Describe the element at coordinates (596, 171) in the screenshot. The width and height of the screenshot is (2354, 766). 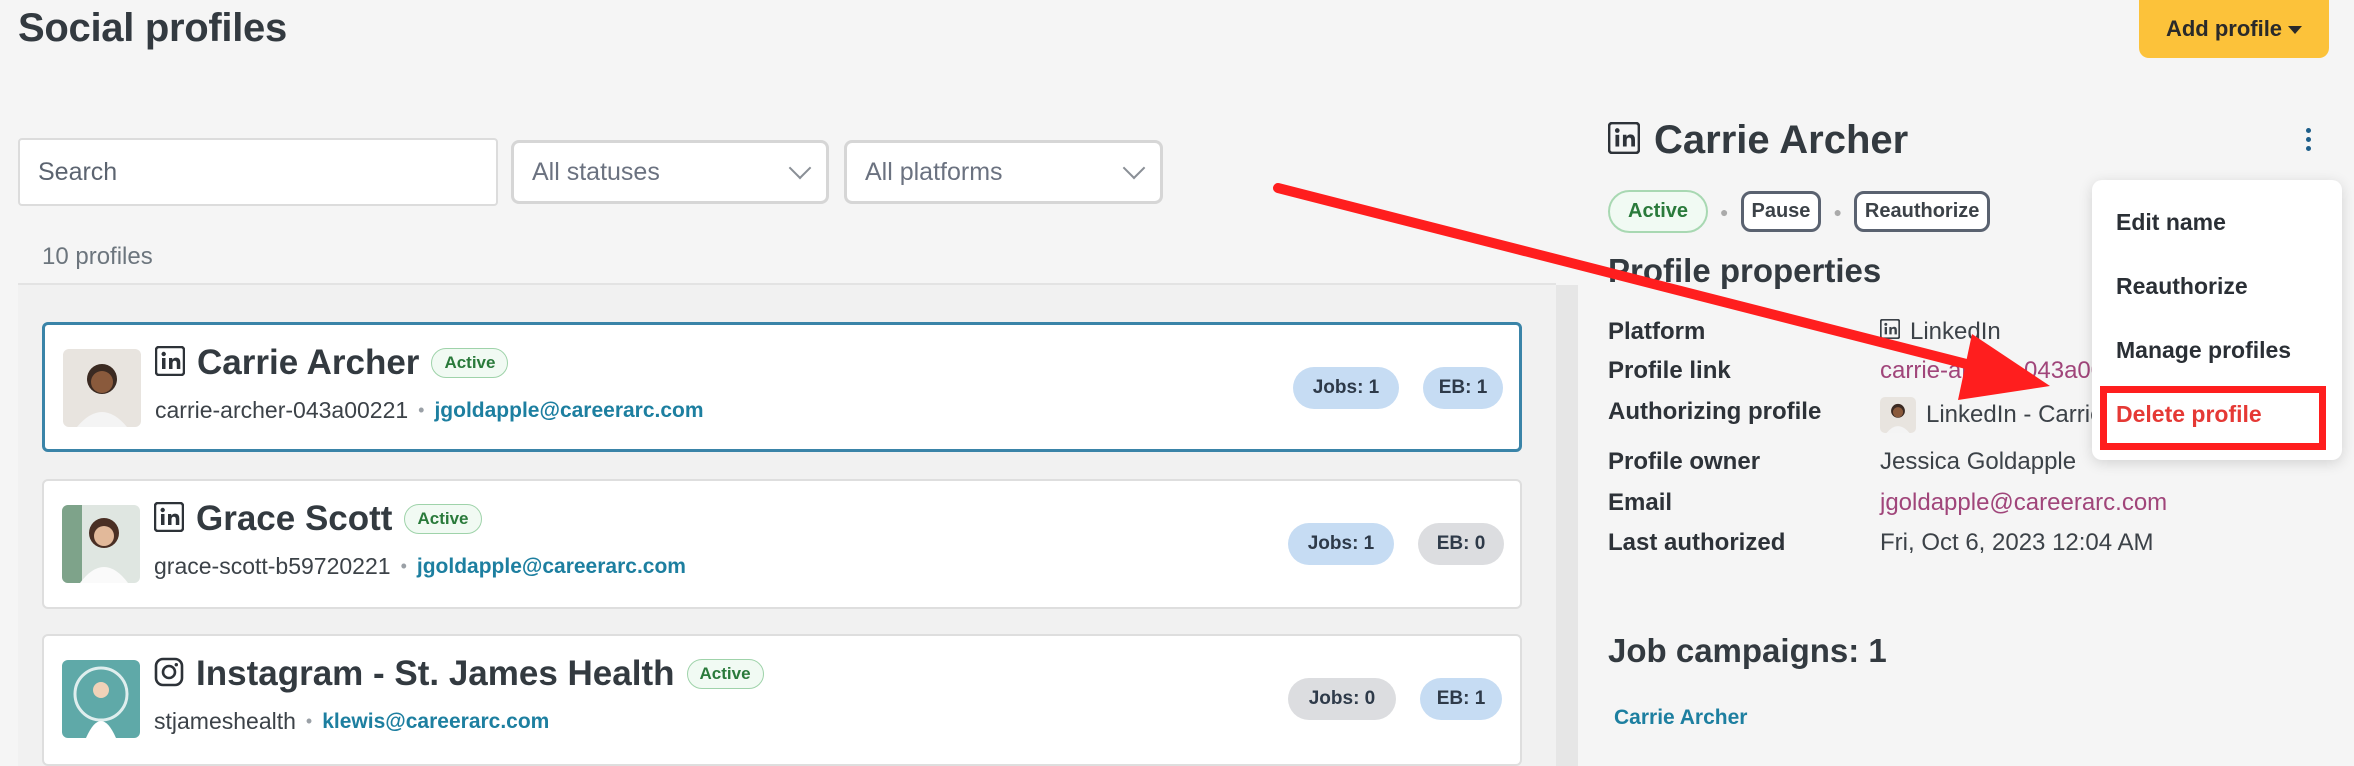
I see `status-filter-value: All statuses` at that location.